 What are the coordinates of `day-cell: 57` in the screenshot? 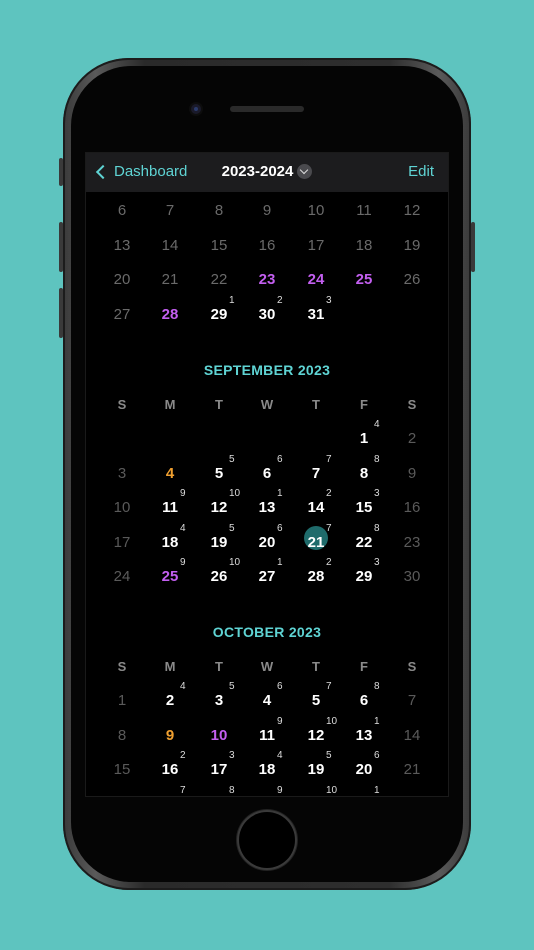 It's located at (316, 698).